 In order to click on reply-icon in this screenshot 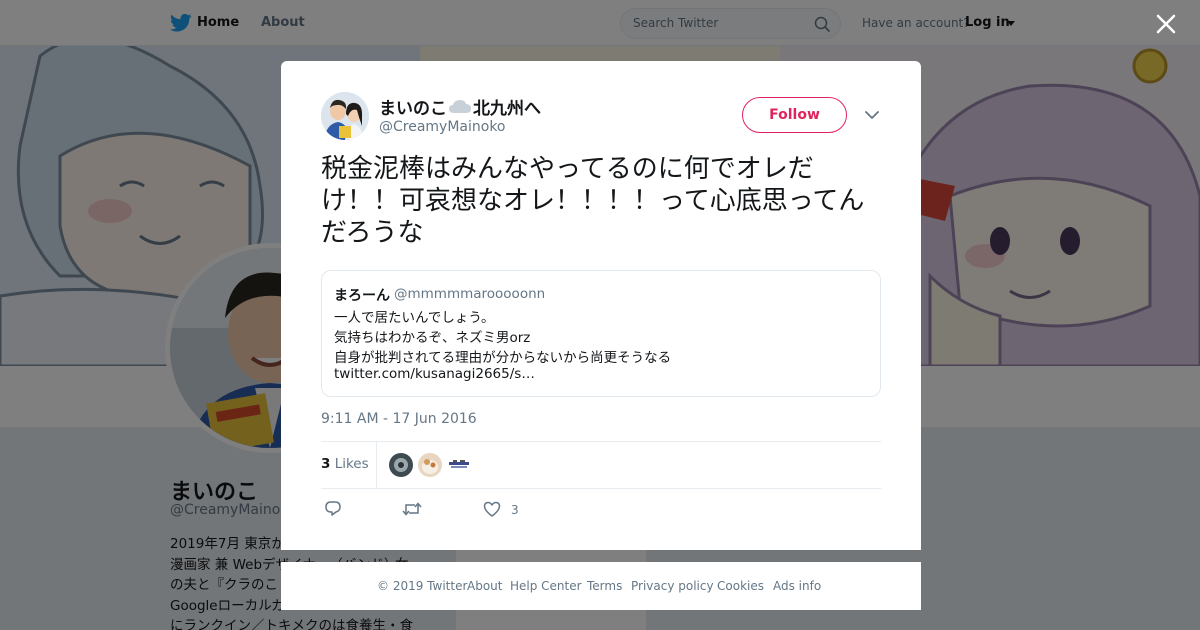, I will do `click(333, 508)`.